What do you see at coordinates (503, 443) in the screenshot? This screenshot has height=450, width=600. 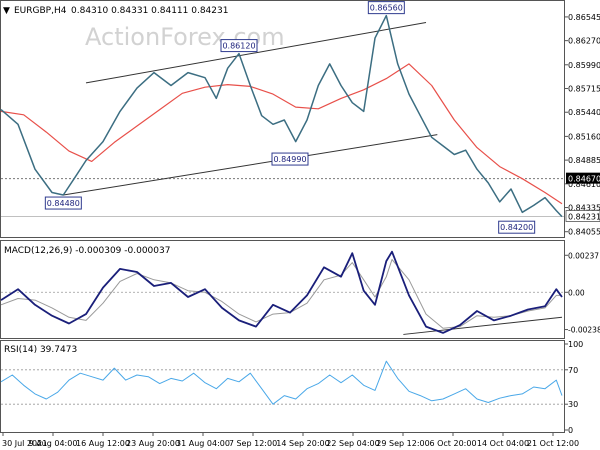 I see `x-tick-label: 14 Oct 04:00` at bounding box center [503, 443].